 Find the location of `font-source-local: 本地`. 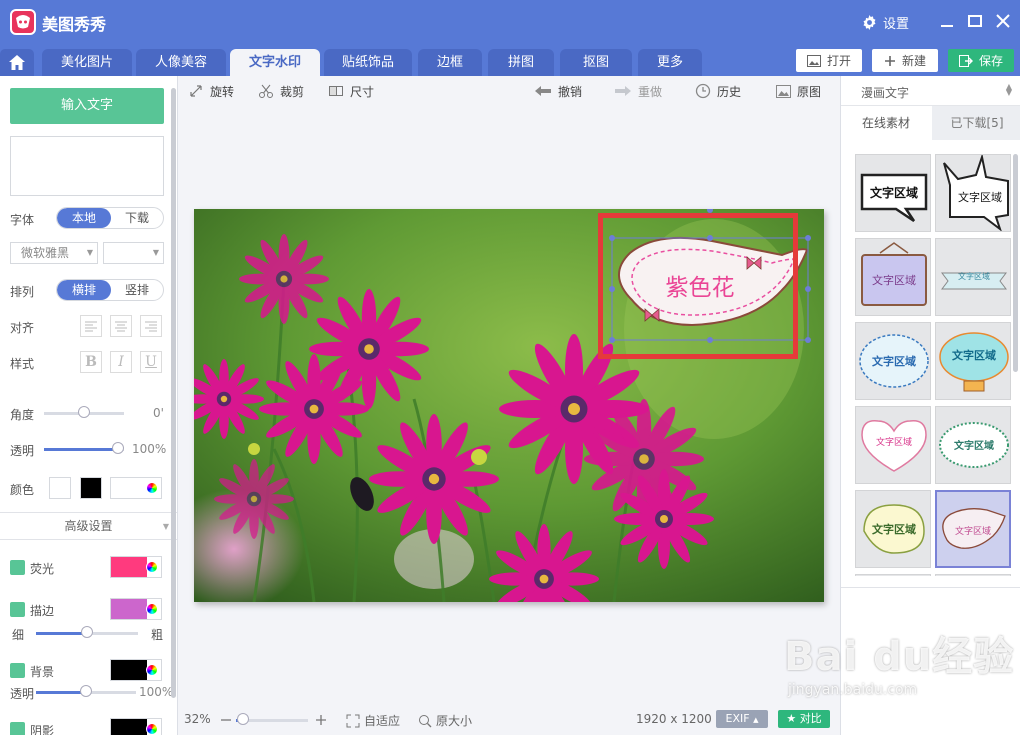

font-source-local: 本地 is located at coordinates (84, 218).